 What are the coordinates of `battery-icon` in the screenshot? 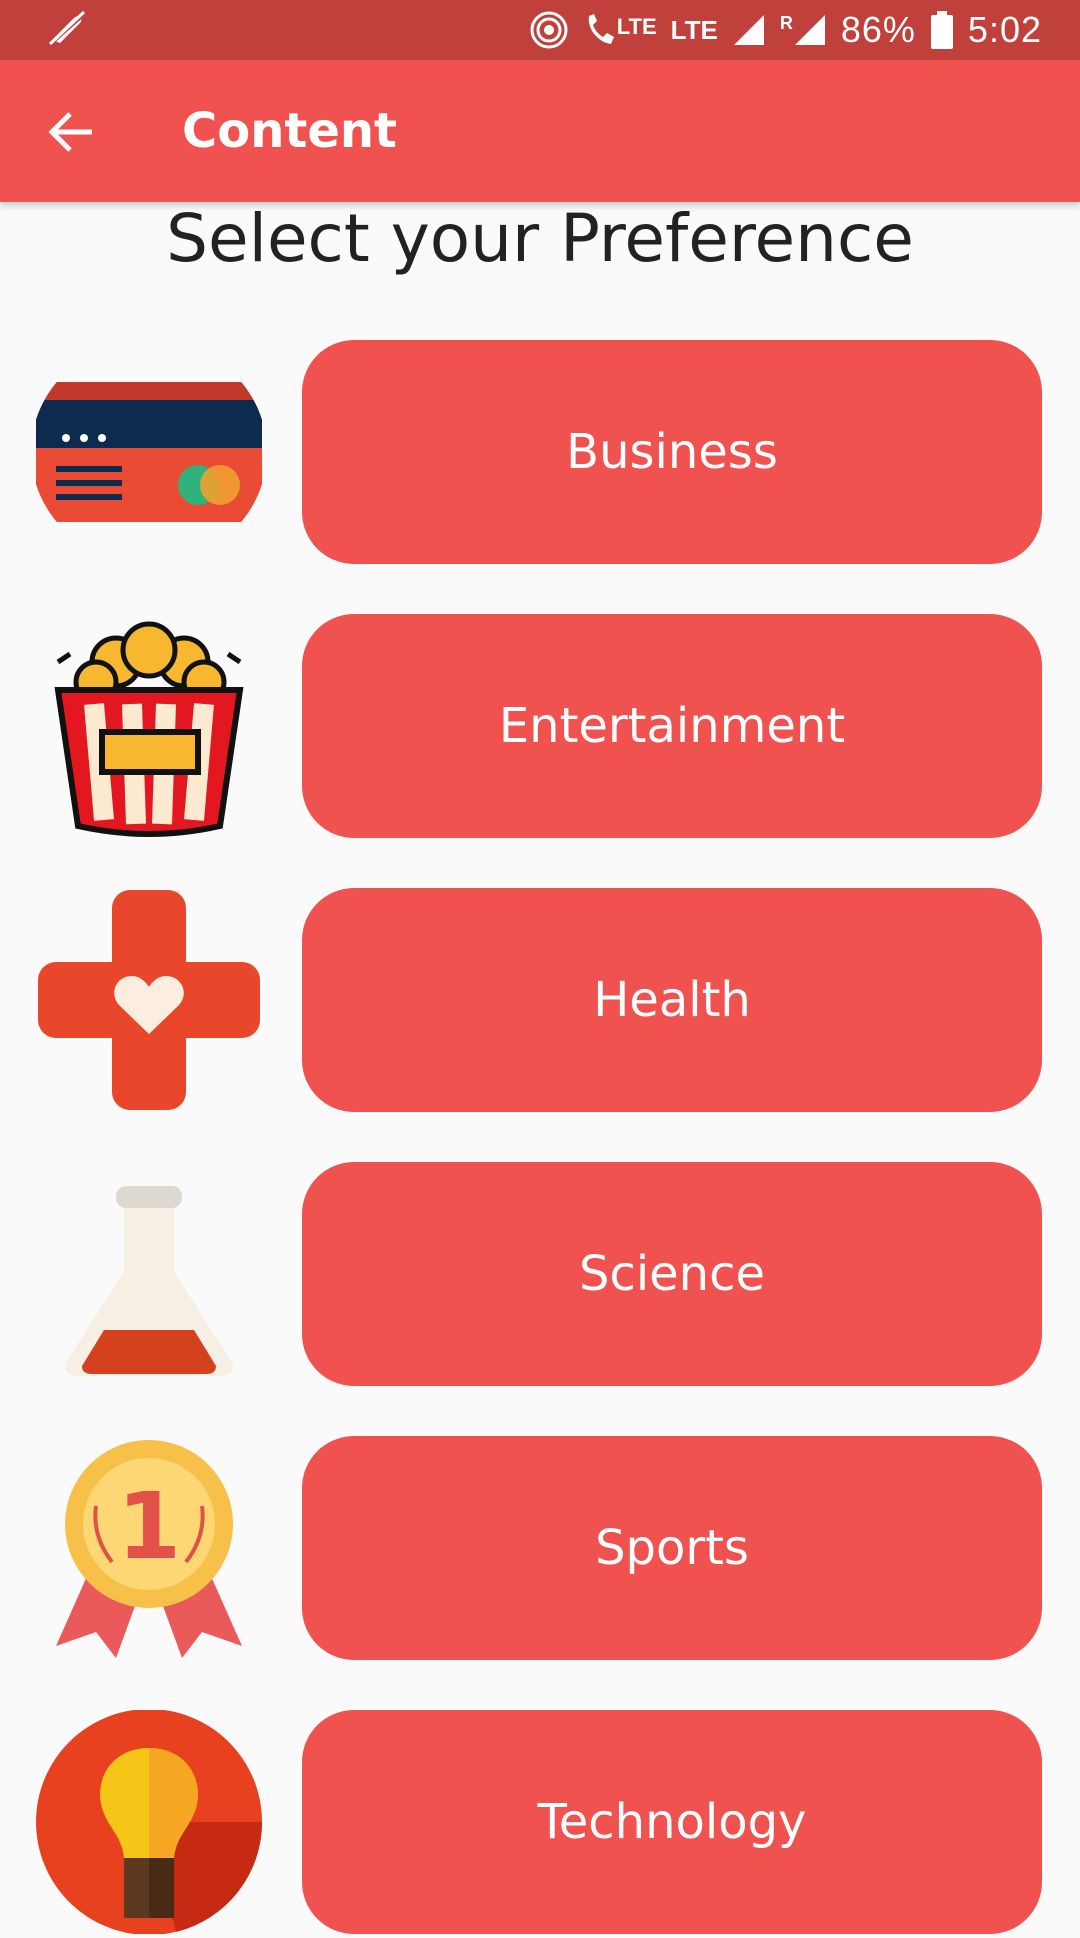 It's located at (942, 30).